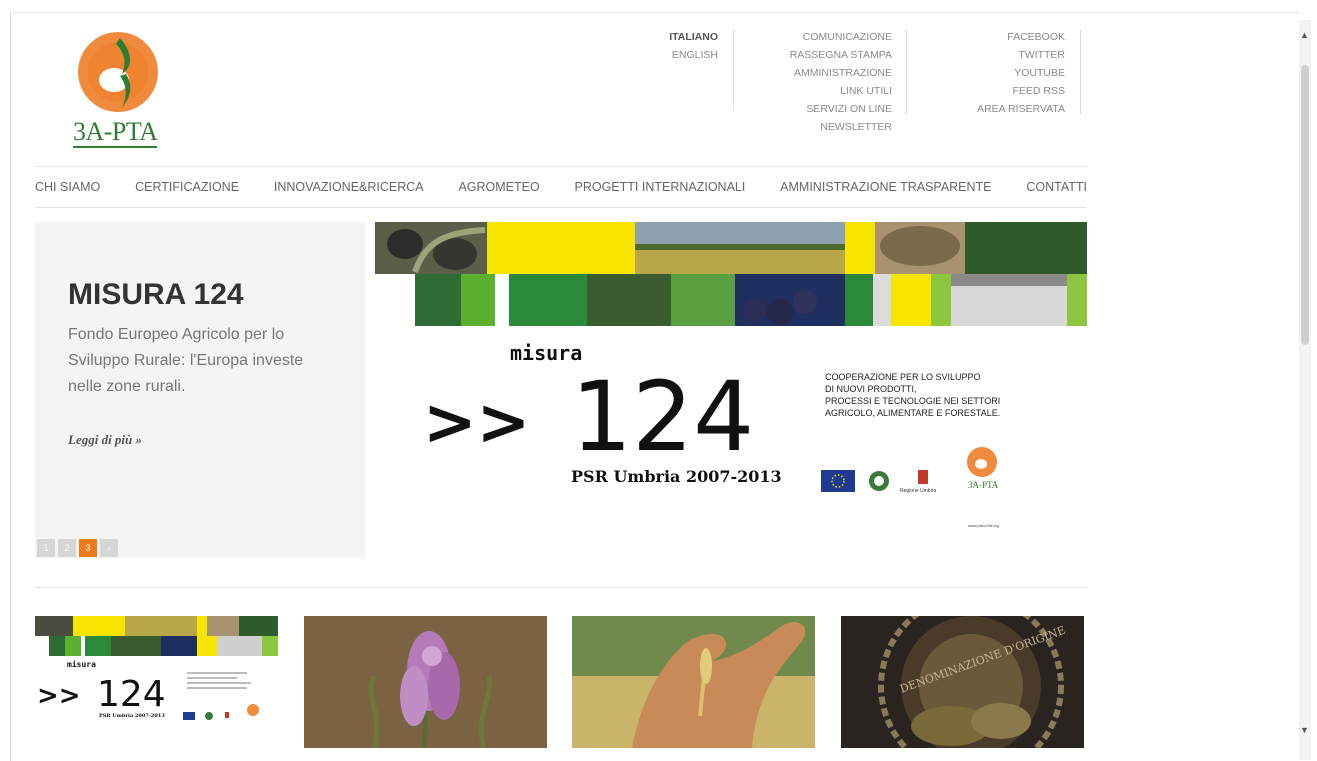  What do you see at coordinates (498, 187) in the screenshot?
I see `nav-agrometeo: AGROMETEO` at bounding box center [498, 187].